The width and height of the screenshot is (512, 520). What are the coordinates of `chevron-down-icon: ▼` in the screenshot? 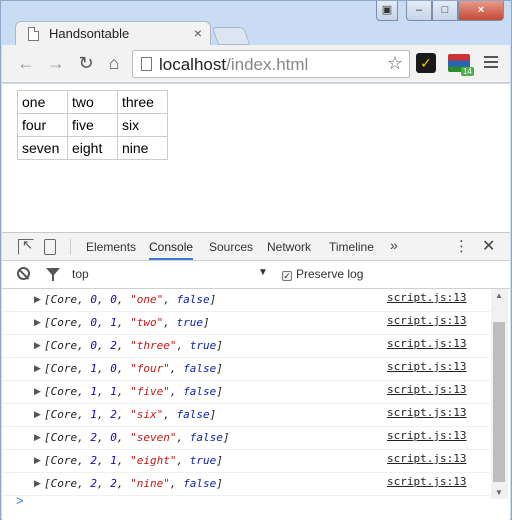 It's located at (263, 272).